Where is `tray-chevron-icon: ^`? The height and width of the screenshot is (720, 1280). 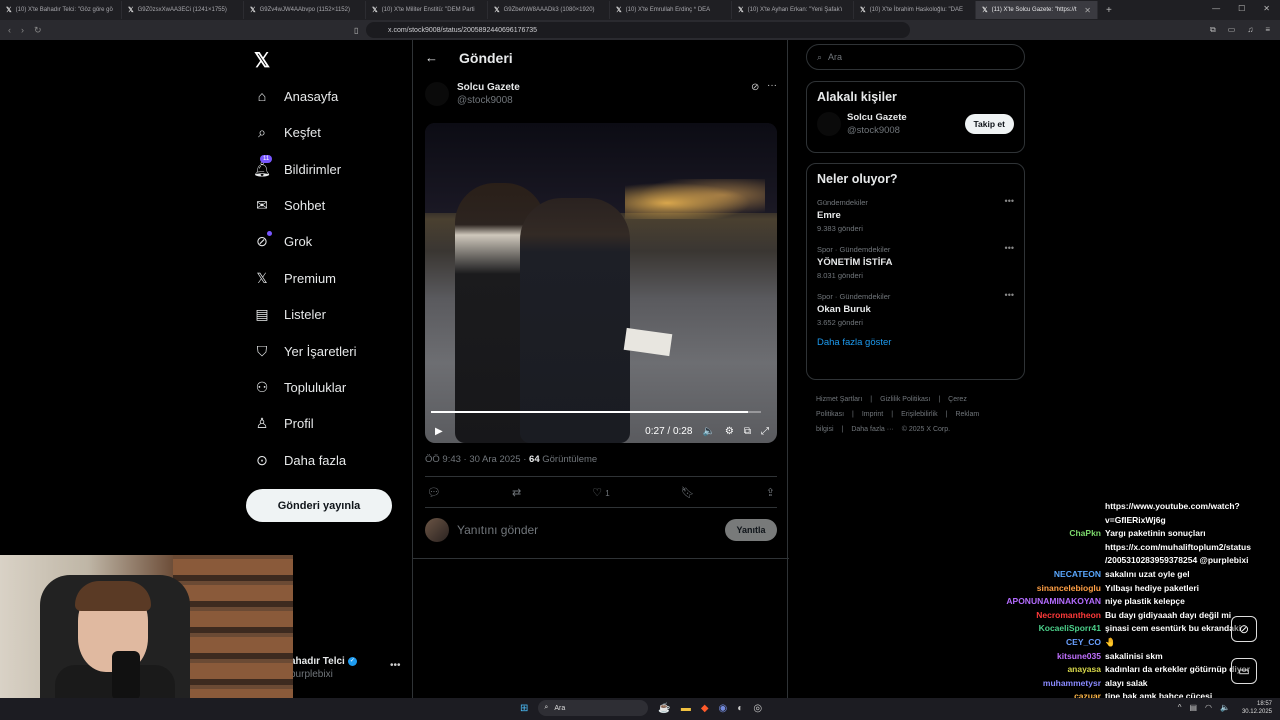
tray-chevron-icon: ^ is located at coordinates (1180, 707).